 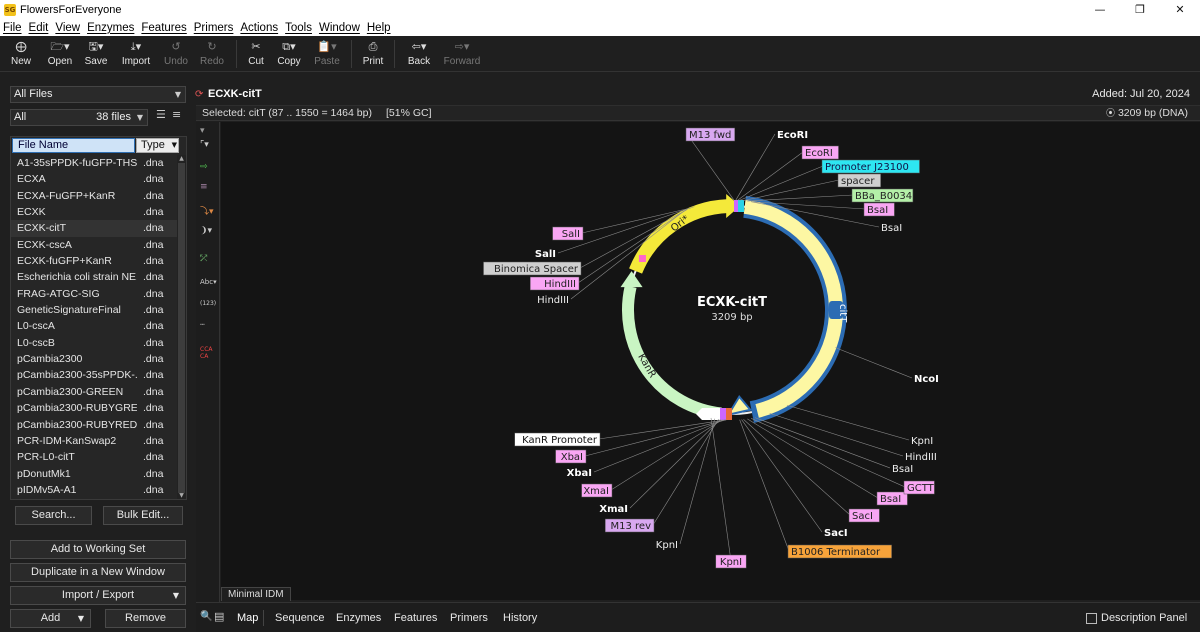 I want to click on file-row: pIDMv5A-A1 .dna, so click(x=94, y=490).